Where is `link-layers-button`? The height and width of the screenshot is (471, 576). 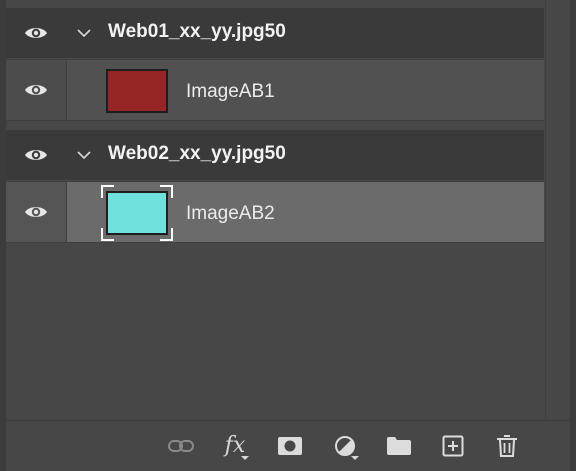 link-layers-button is located at coordinates (181, 446).